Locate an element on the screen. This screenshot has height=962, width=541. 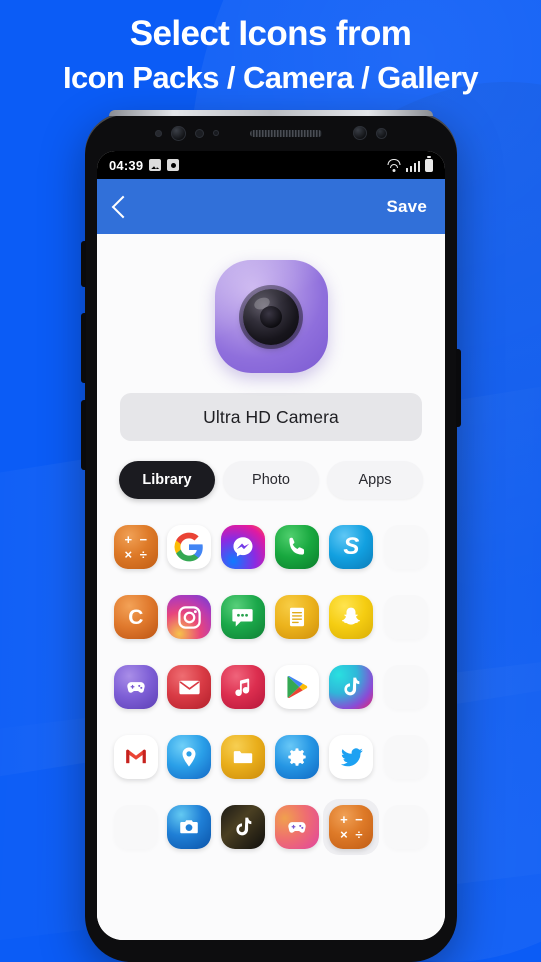
icon-grid-cell: C is located at coordinates (136, 617).